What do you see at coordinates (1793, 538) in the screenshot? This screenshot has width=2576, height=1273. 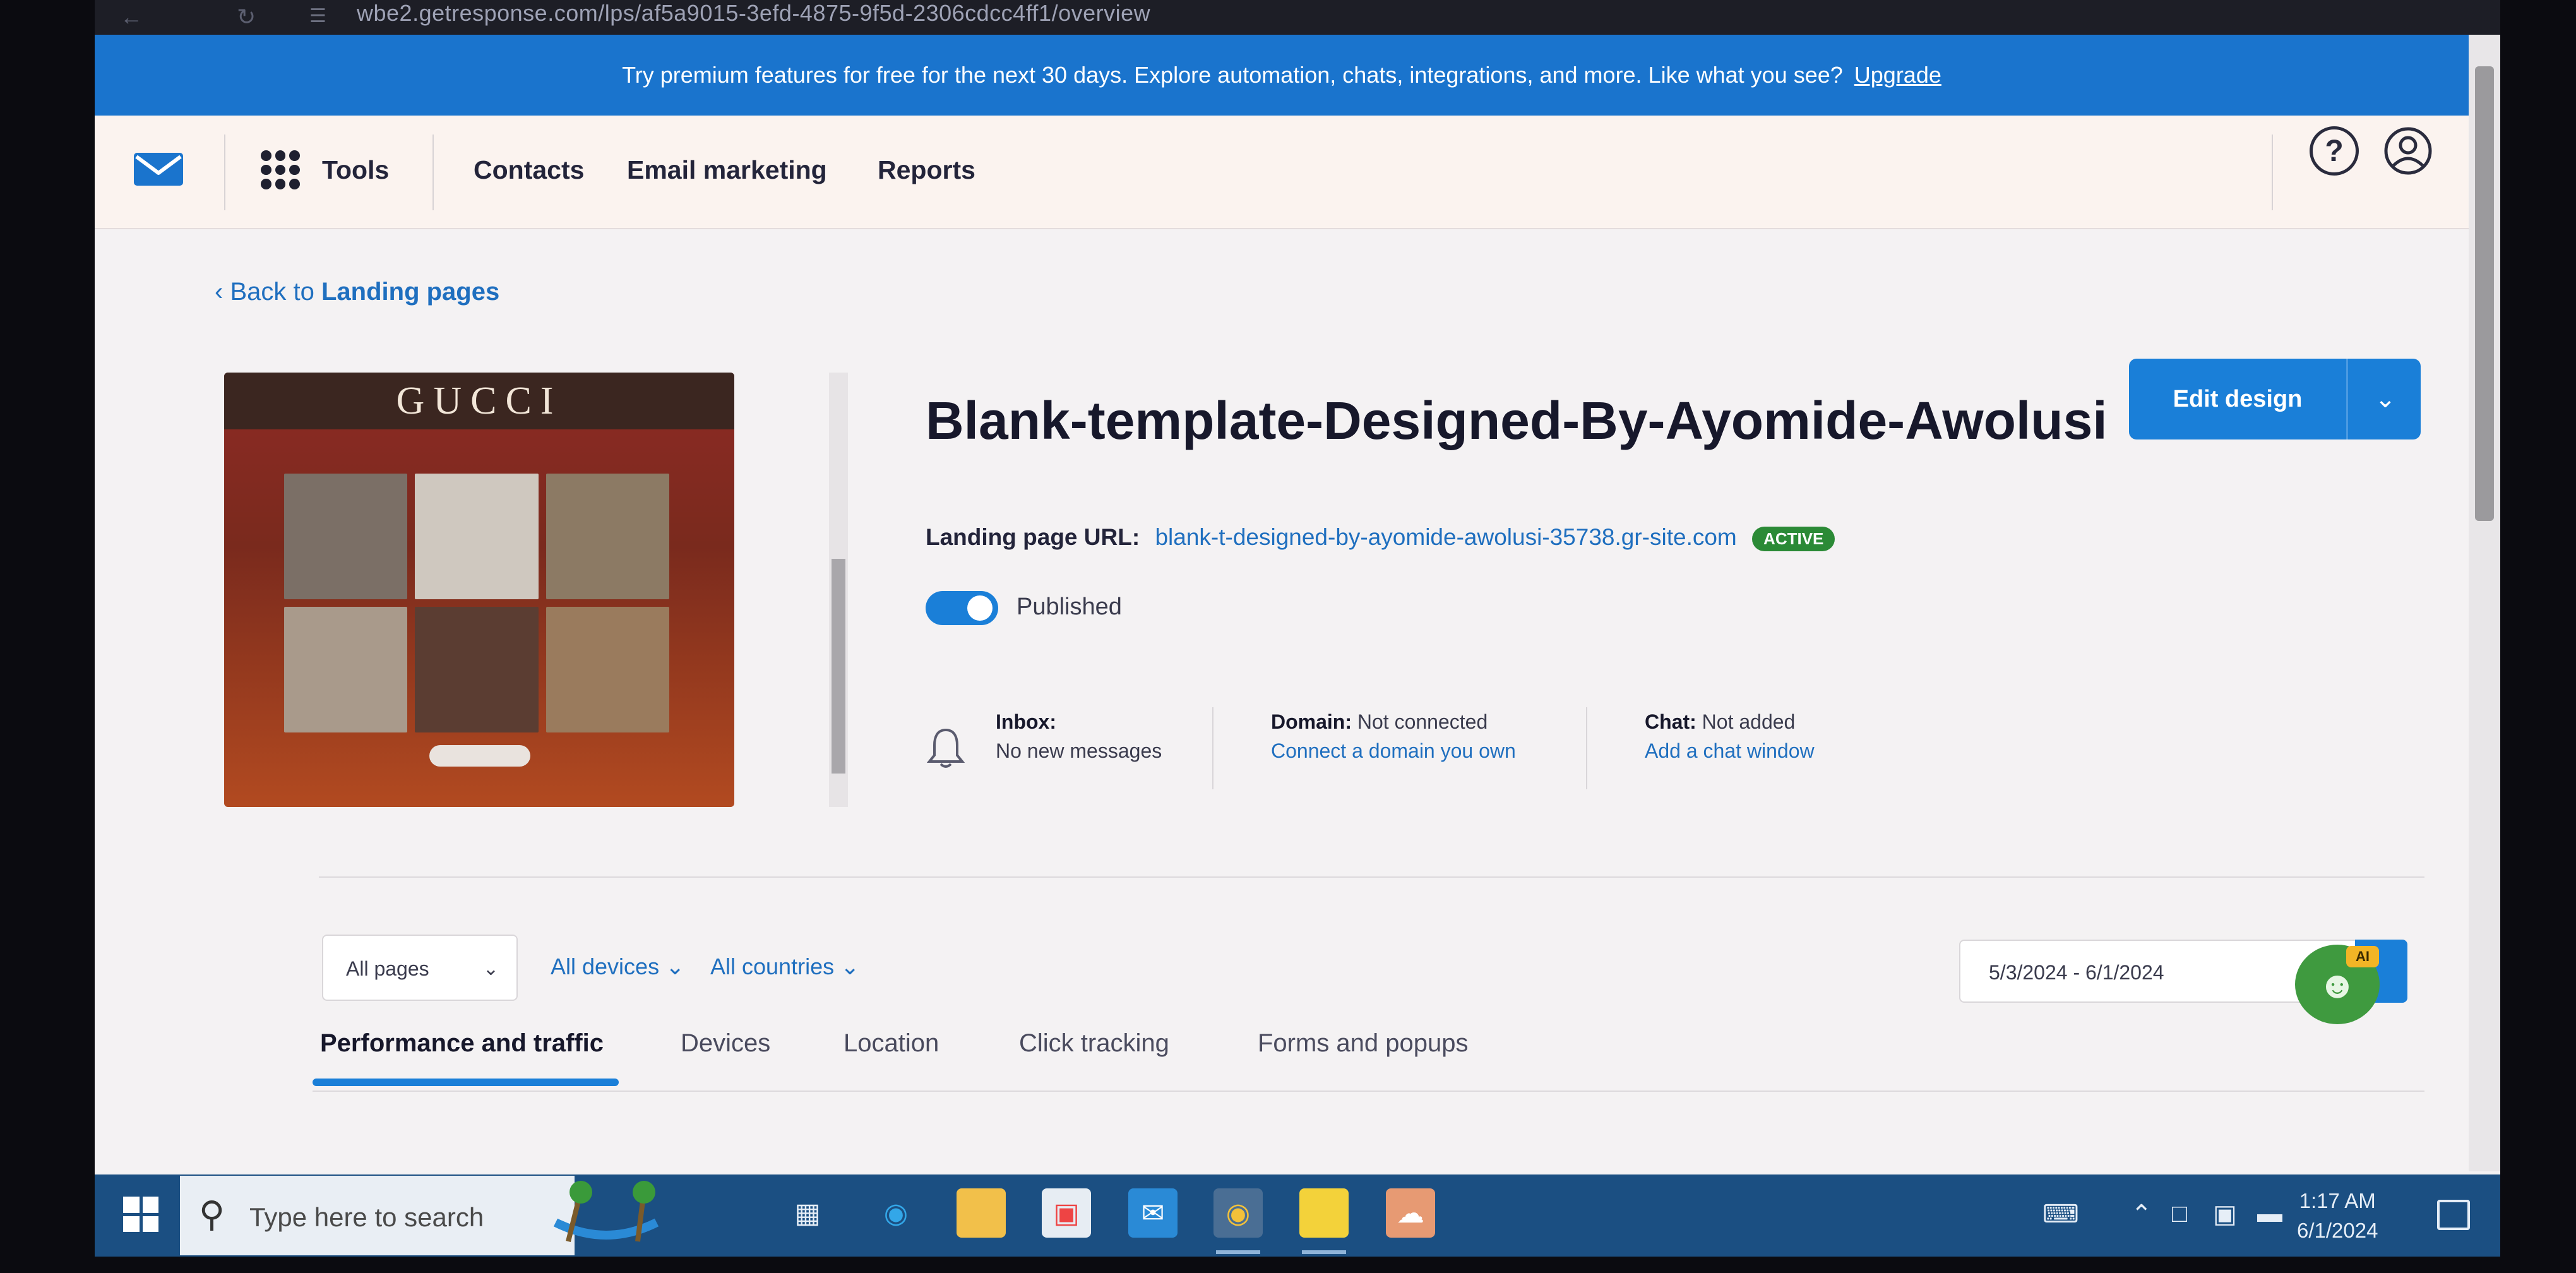 I see `status-badge: ACTIVE` at bounding box center [1793, 538].